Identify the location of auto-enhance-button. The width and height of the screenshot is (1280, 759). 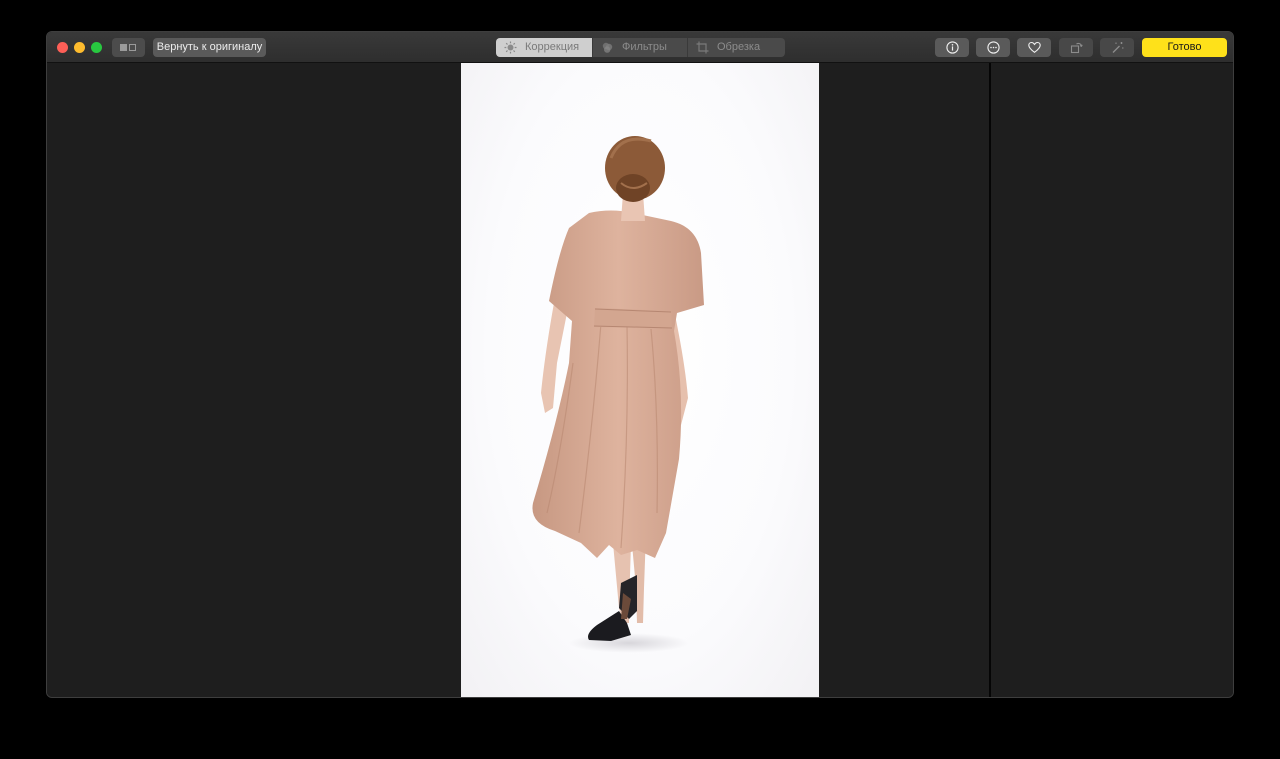
(1117, 47).